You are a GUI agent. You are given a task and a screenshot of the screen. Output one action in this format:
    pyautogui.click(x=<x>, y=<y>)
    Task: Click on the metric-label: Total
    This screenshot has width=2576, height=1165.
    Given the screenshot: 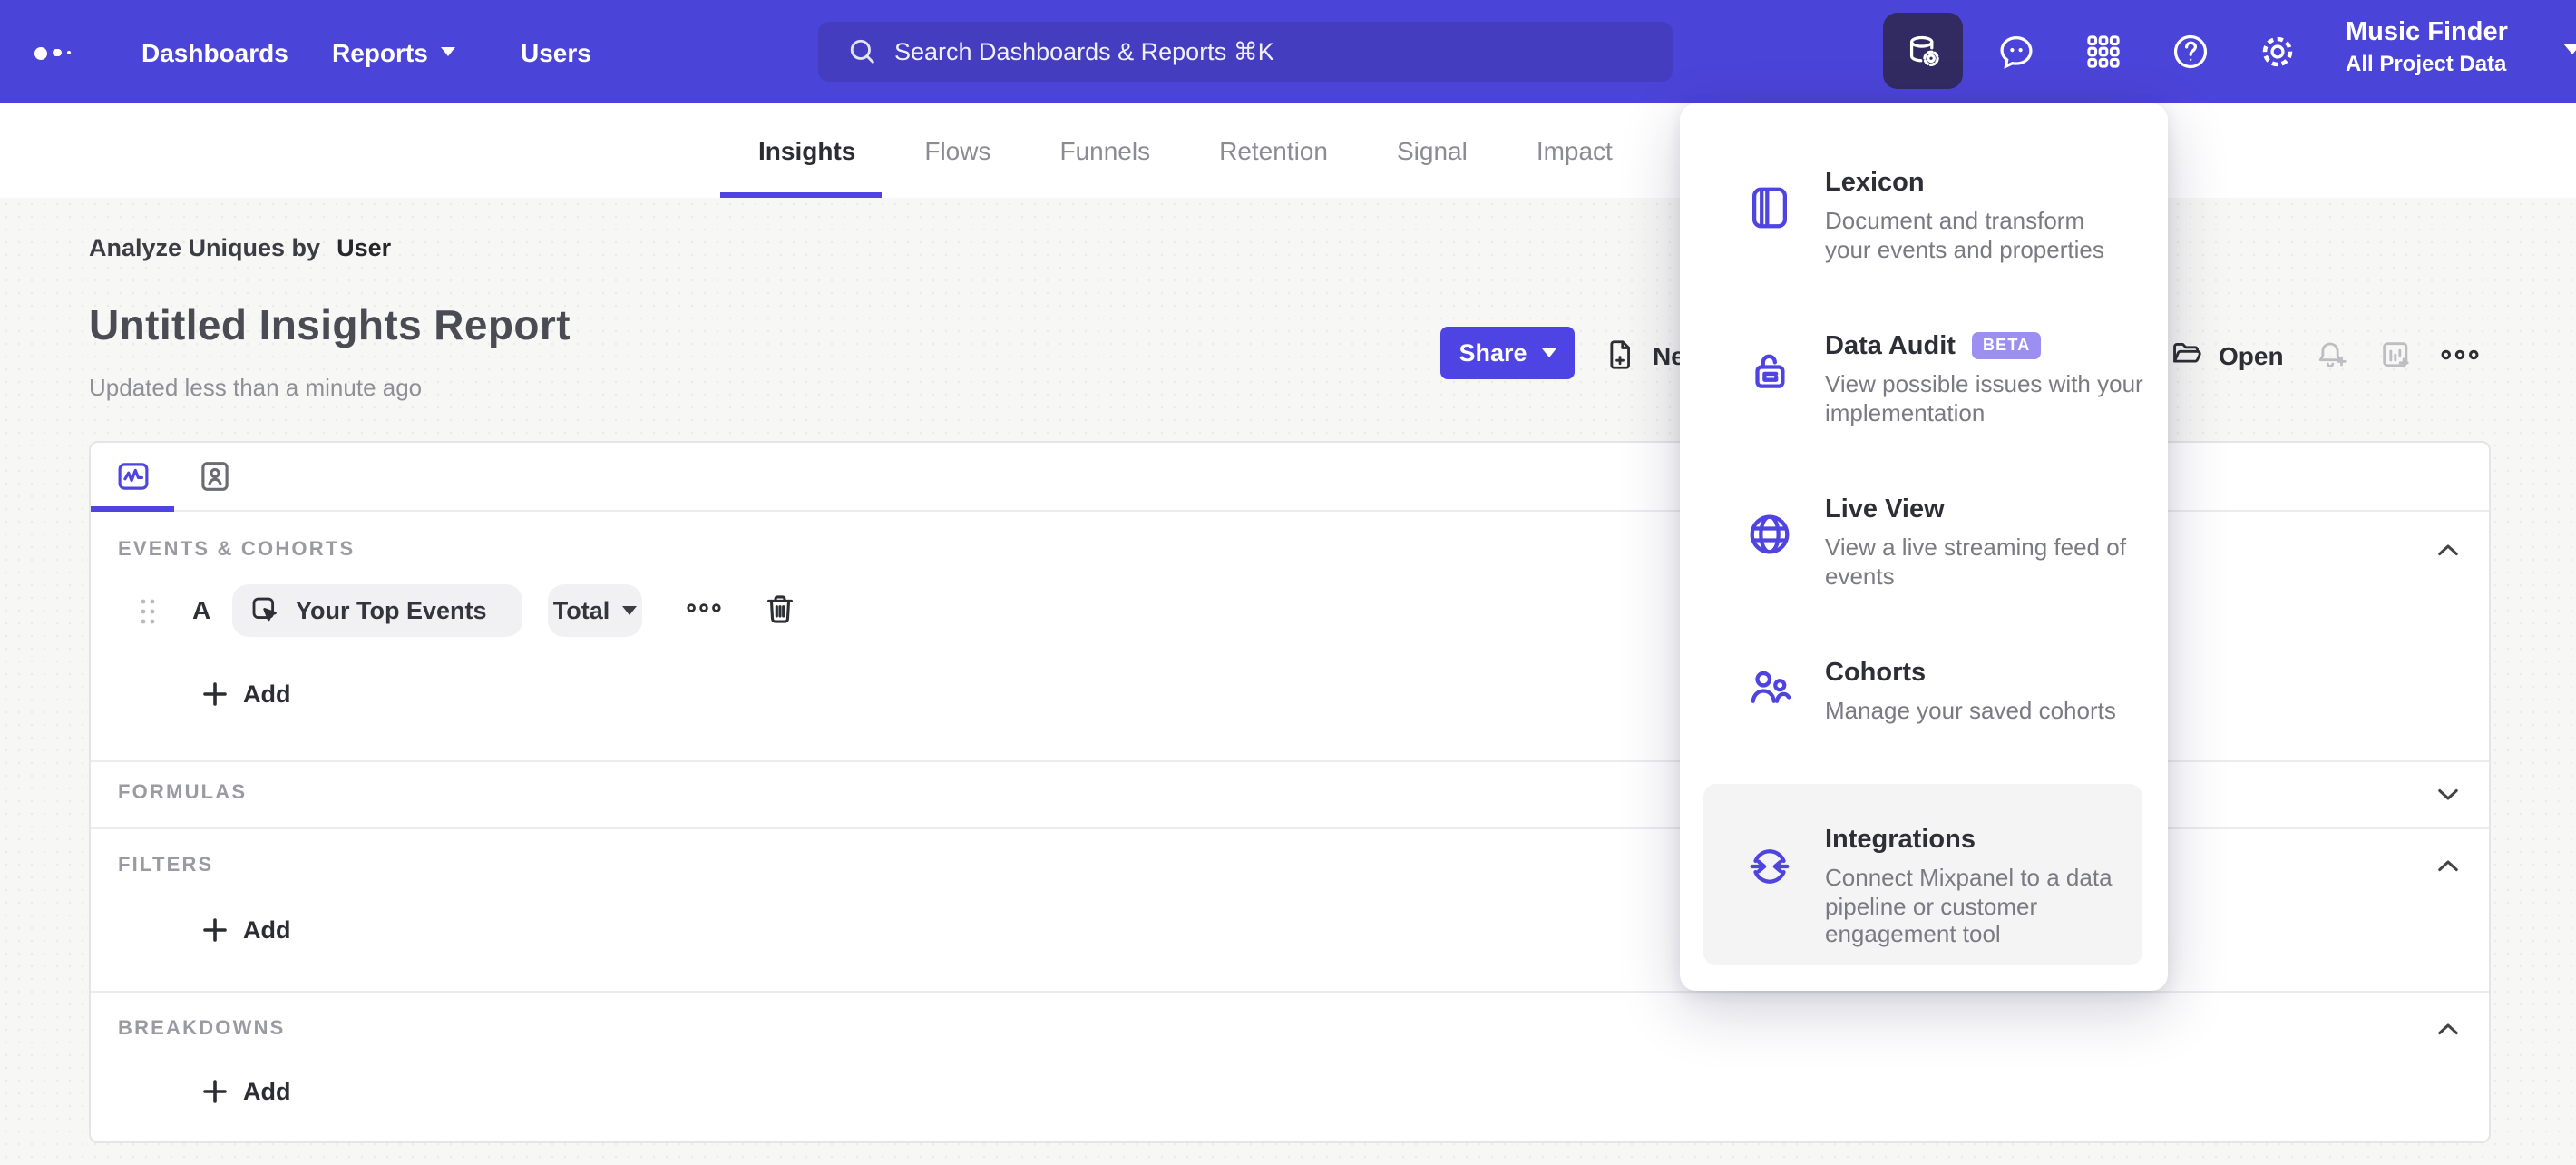 What is the action you would take?
    pyautogui.click(x=581, y=610)
    